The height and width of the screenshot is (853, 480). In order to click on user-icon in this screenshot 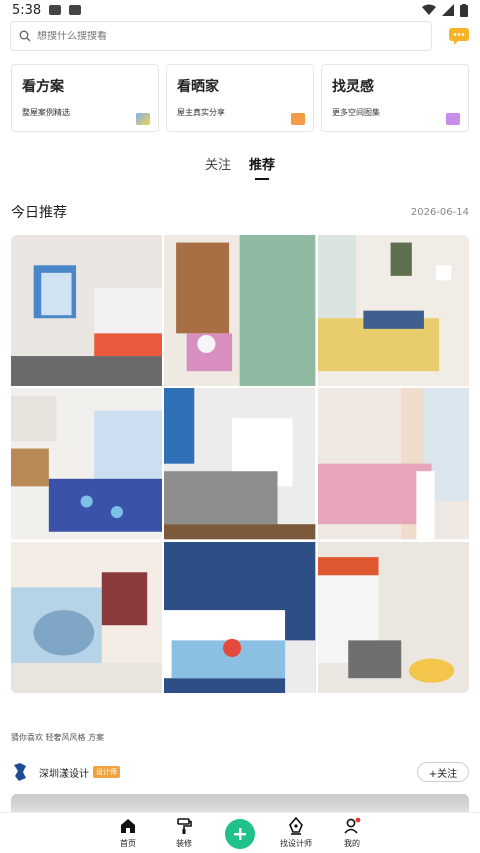, I will do `click(352, 825)`.